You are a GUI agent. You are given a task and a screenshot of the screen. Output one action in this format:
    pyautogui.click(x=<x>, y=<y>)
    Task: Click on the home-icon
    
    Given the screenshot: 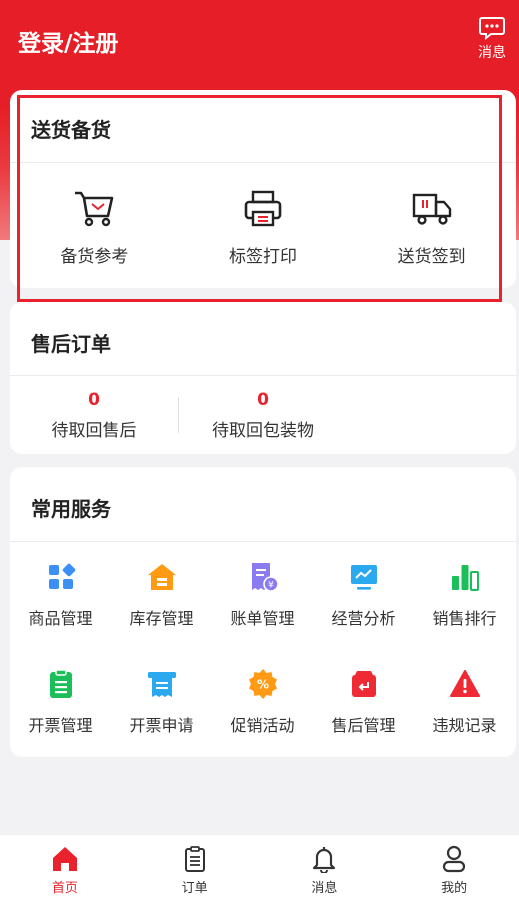 What is the action you would take?
    pyautogui.click(x=64, y=859)
    